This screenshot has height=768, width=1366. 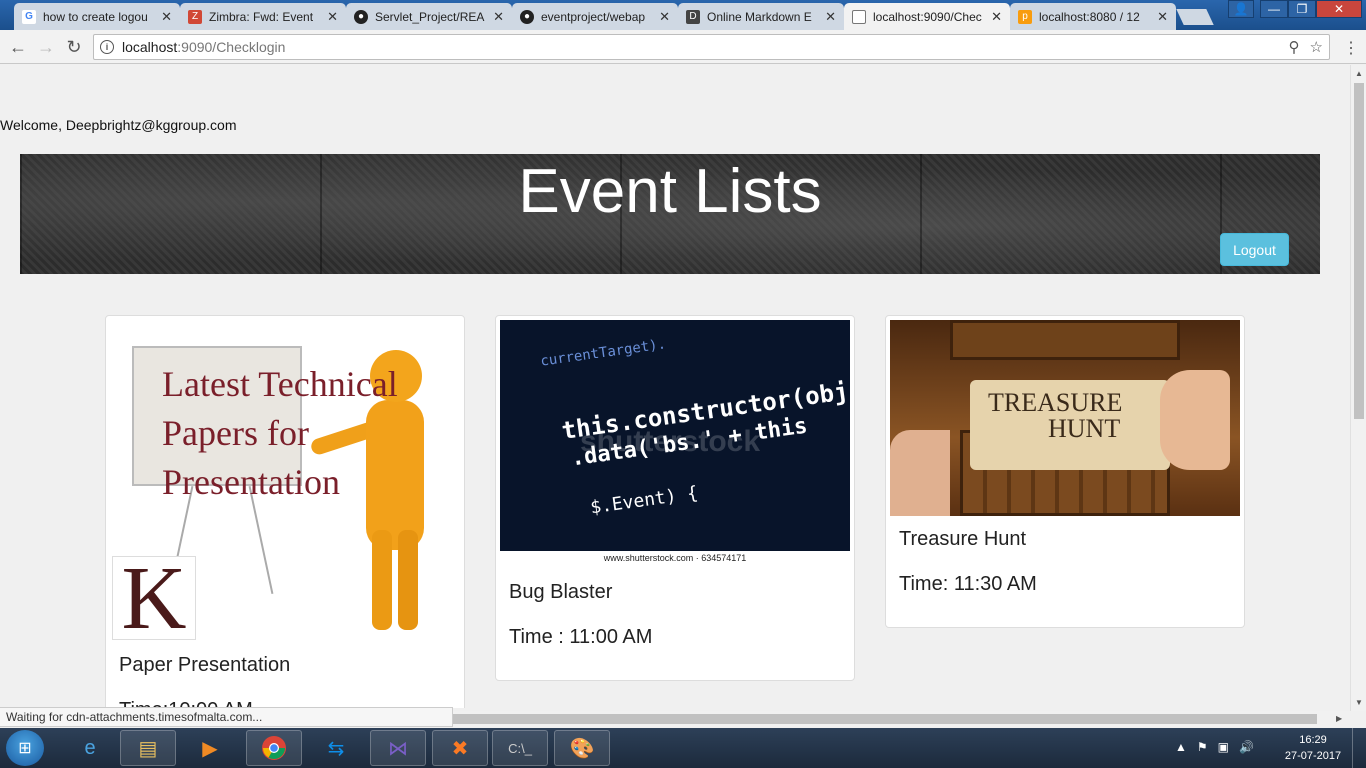 What do you see at coordinates (1093, 16) in the screenshot?
I see `tab-7: p localhost:8080 / 12 ✕` at bounding box center [1093, 16].